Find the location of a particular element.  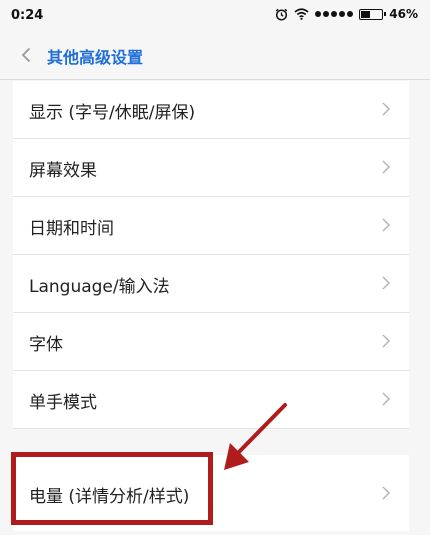

settings-item-label: 单手模式 is located at coordinates (63, 403).